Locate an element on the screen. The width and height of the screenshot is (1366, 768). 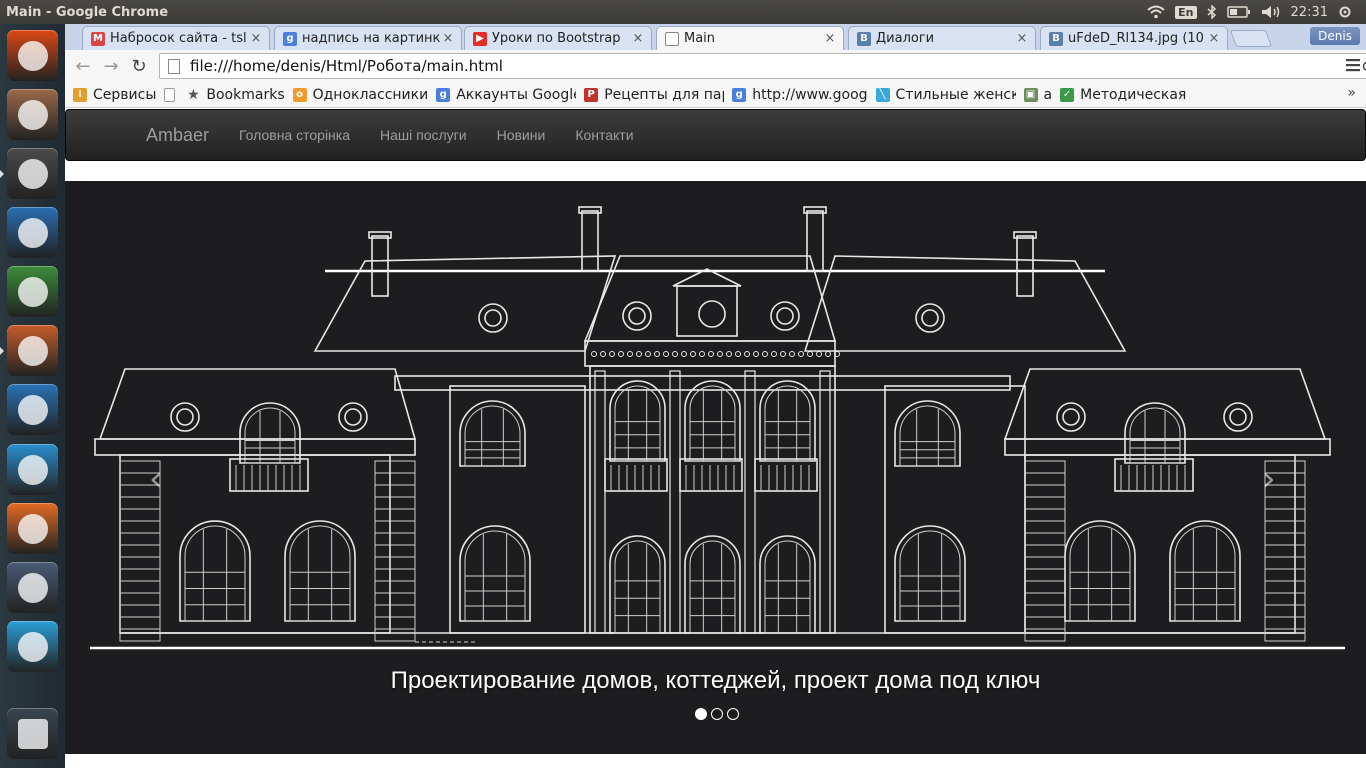
profile-button: Denis is located at coordinates (1335, 36).